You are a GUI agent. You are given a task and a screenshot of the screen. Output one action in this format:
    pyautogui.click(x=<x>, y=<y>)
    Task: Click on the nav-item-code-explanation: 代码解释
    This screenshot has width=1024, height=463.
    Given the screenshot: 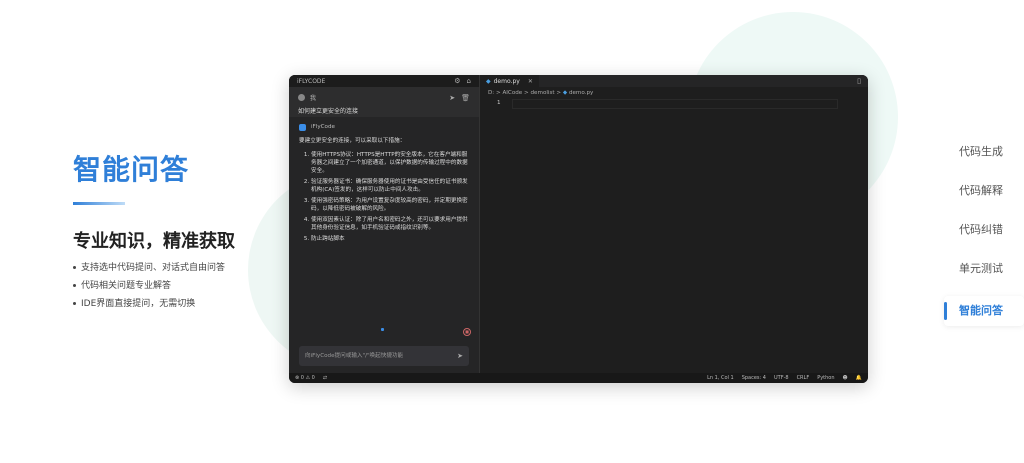 What is the action you would take?
    pyautogui.click(x=984, y=198)
    